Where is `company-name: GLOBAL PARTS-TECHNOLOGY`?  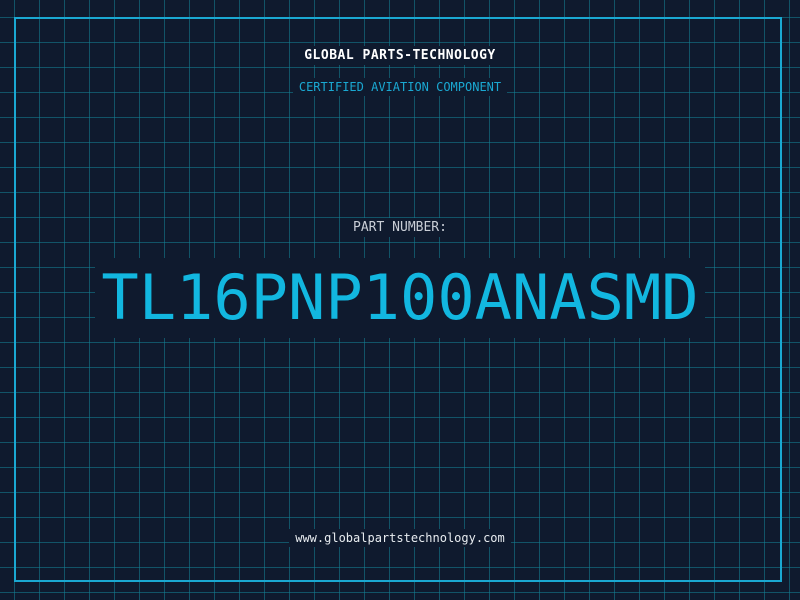 company-name: GLOBAL PARTS-TECHNOLOGY is located at coordinates (400, 55).